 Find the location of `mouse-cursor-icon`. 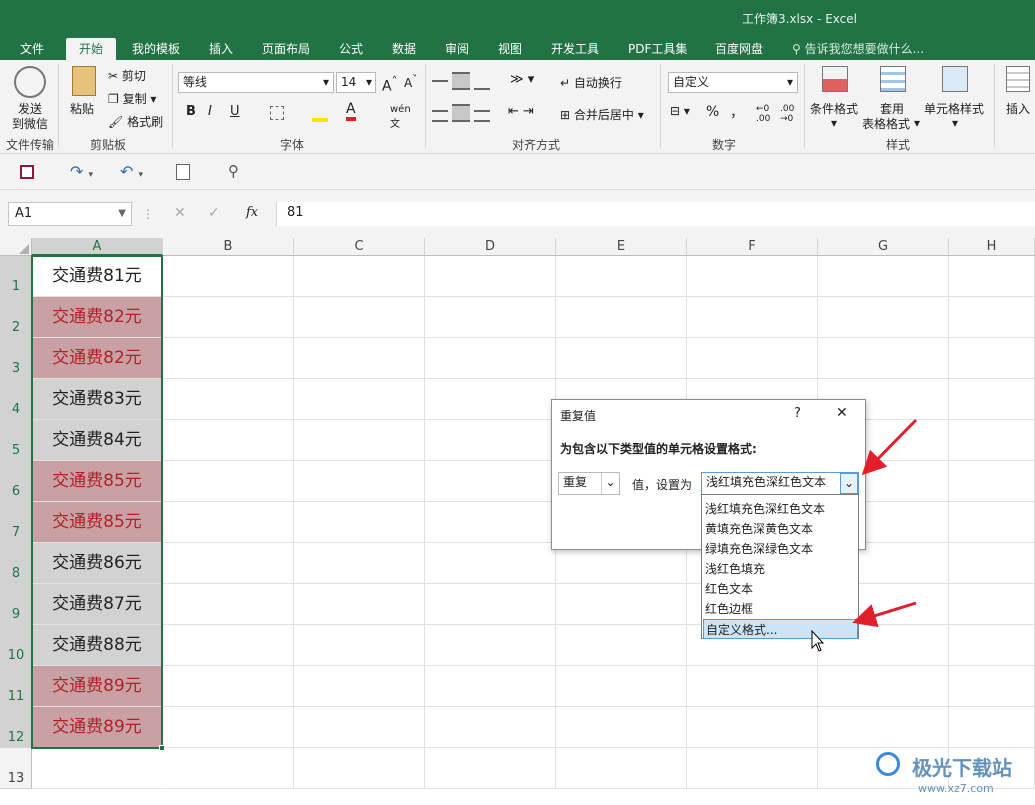

mouse-cursor-icon is located at coordinates (818, 640).